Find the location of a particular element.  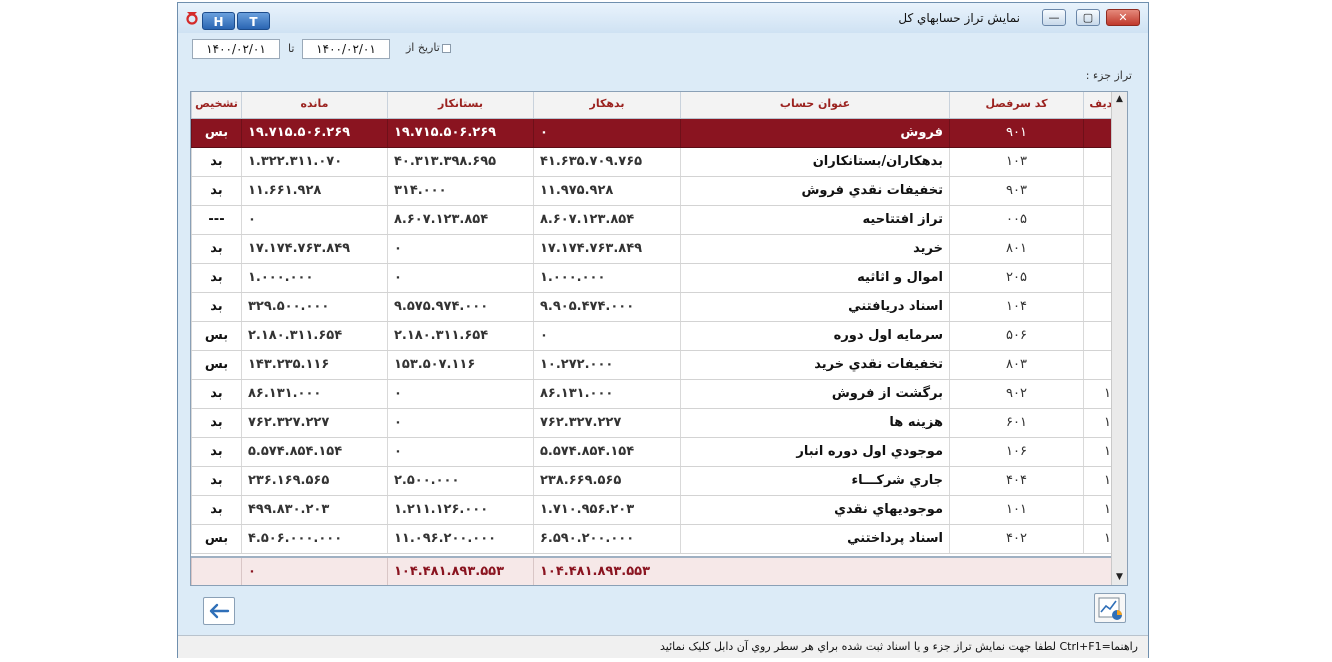

cell-code: ۱۰۶ is located at coordinates (1016, 452).